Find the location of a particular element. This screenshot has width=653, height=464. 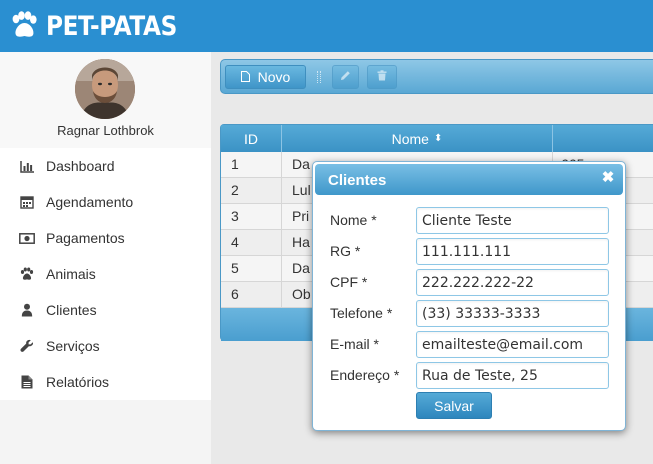

sidebar-item-pagamentos: Pagamentos is located at coordinates (105, 238).